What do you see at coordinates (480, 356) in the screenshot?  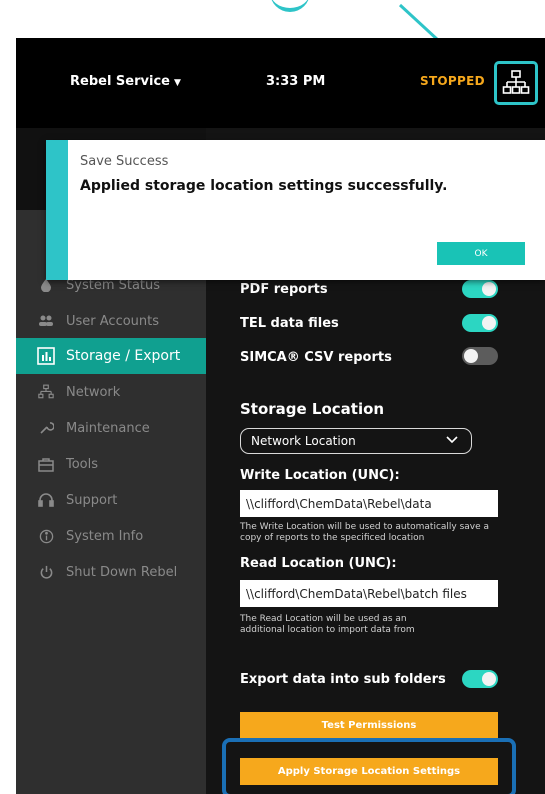 I see `simca-csv-toggle` at bounding box center [480, 356].